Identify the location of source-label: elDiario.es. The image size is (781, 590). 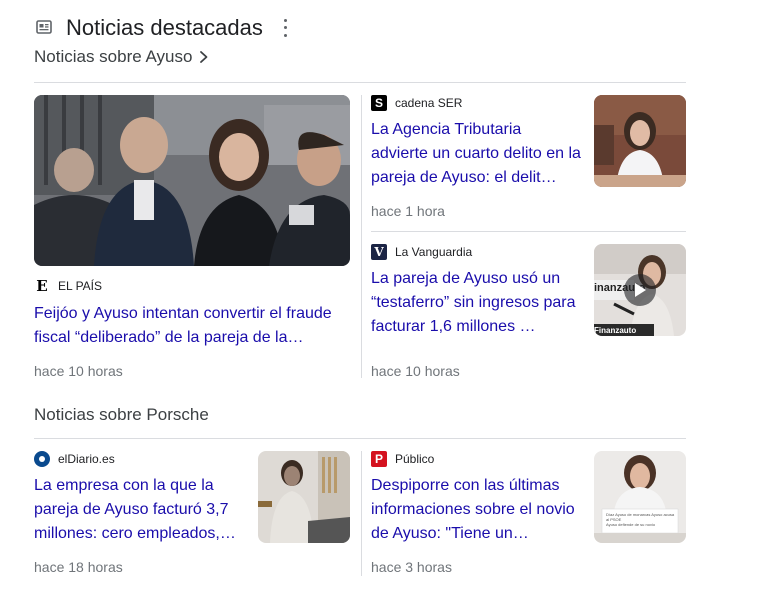
(74, 459).